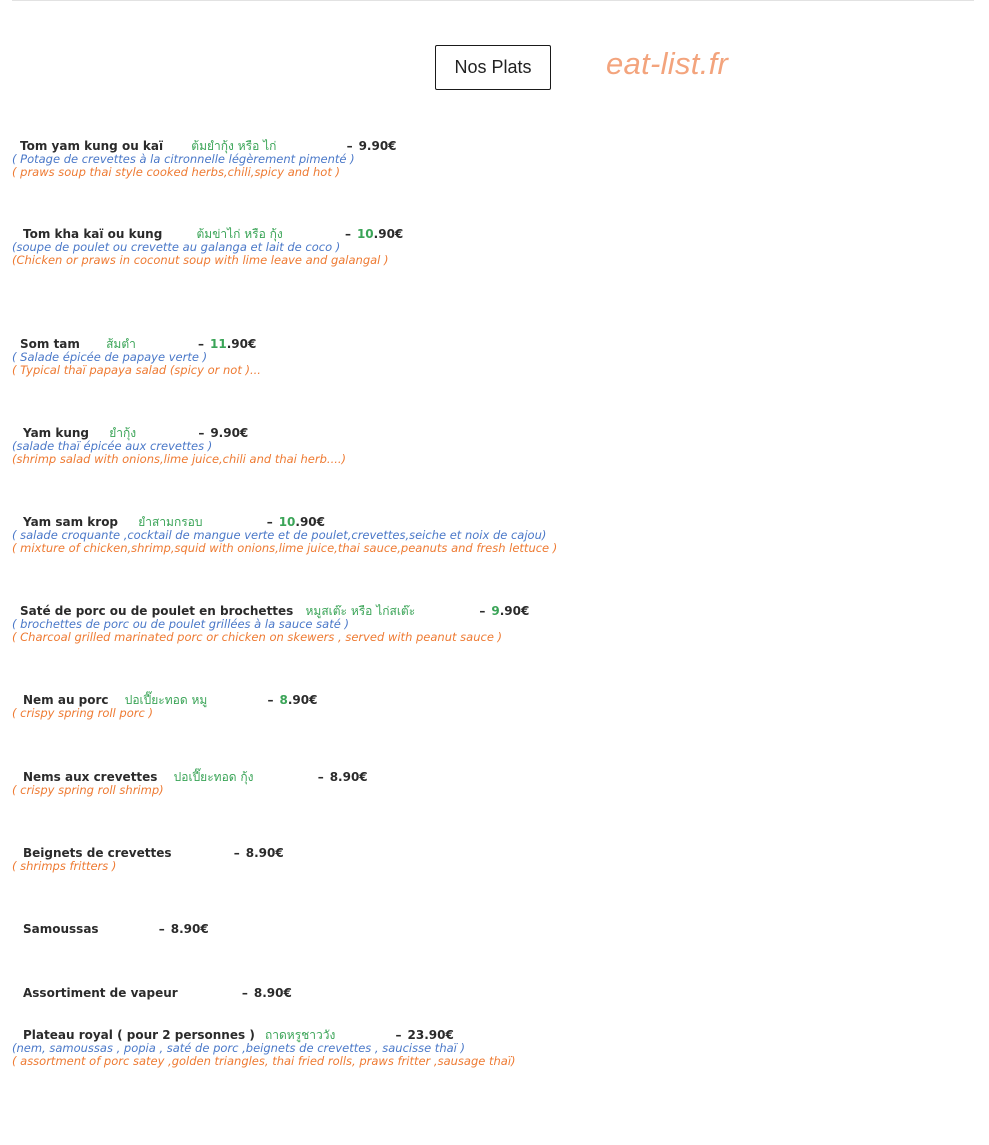 The image size is (989, 1145). Describe the element at coordinates (110, 357) in the screenshot. I see `dish-description-fr: ( Salade épicée de papaye verte )` at that location.